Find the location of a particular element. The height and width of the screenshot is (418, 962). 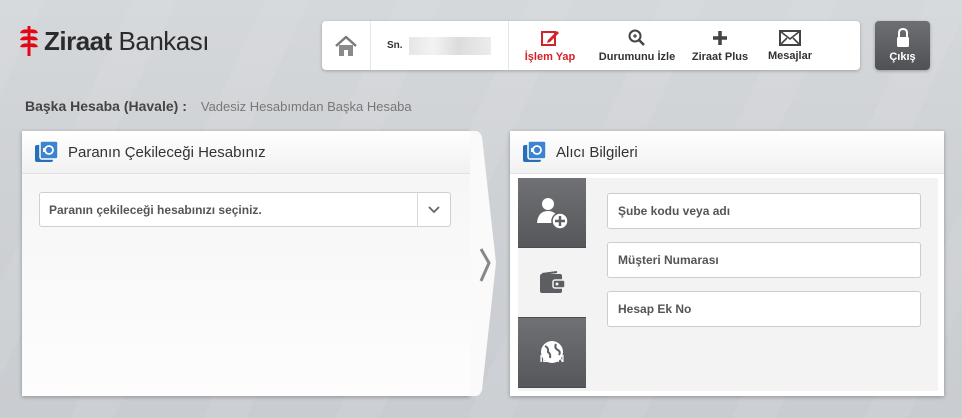

customer-name-area: Sn. is located at coordinates (440, 45).